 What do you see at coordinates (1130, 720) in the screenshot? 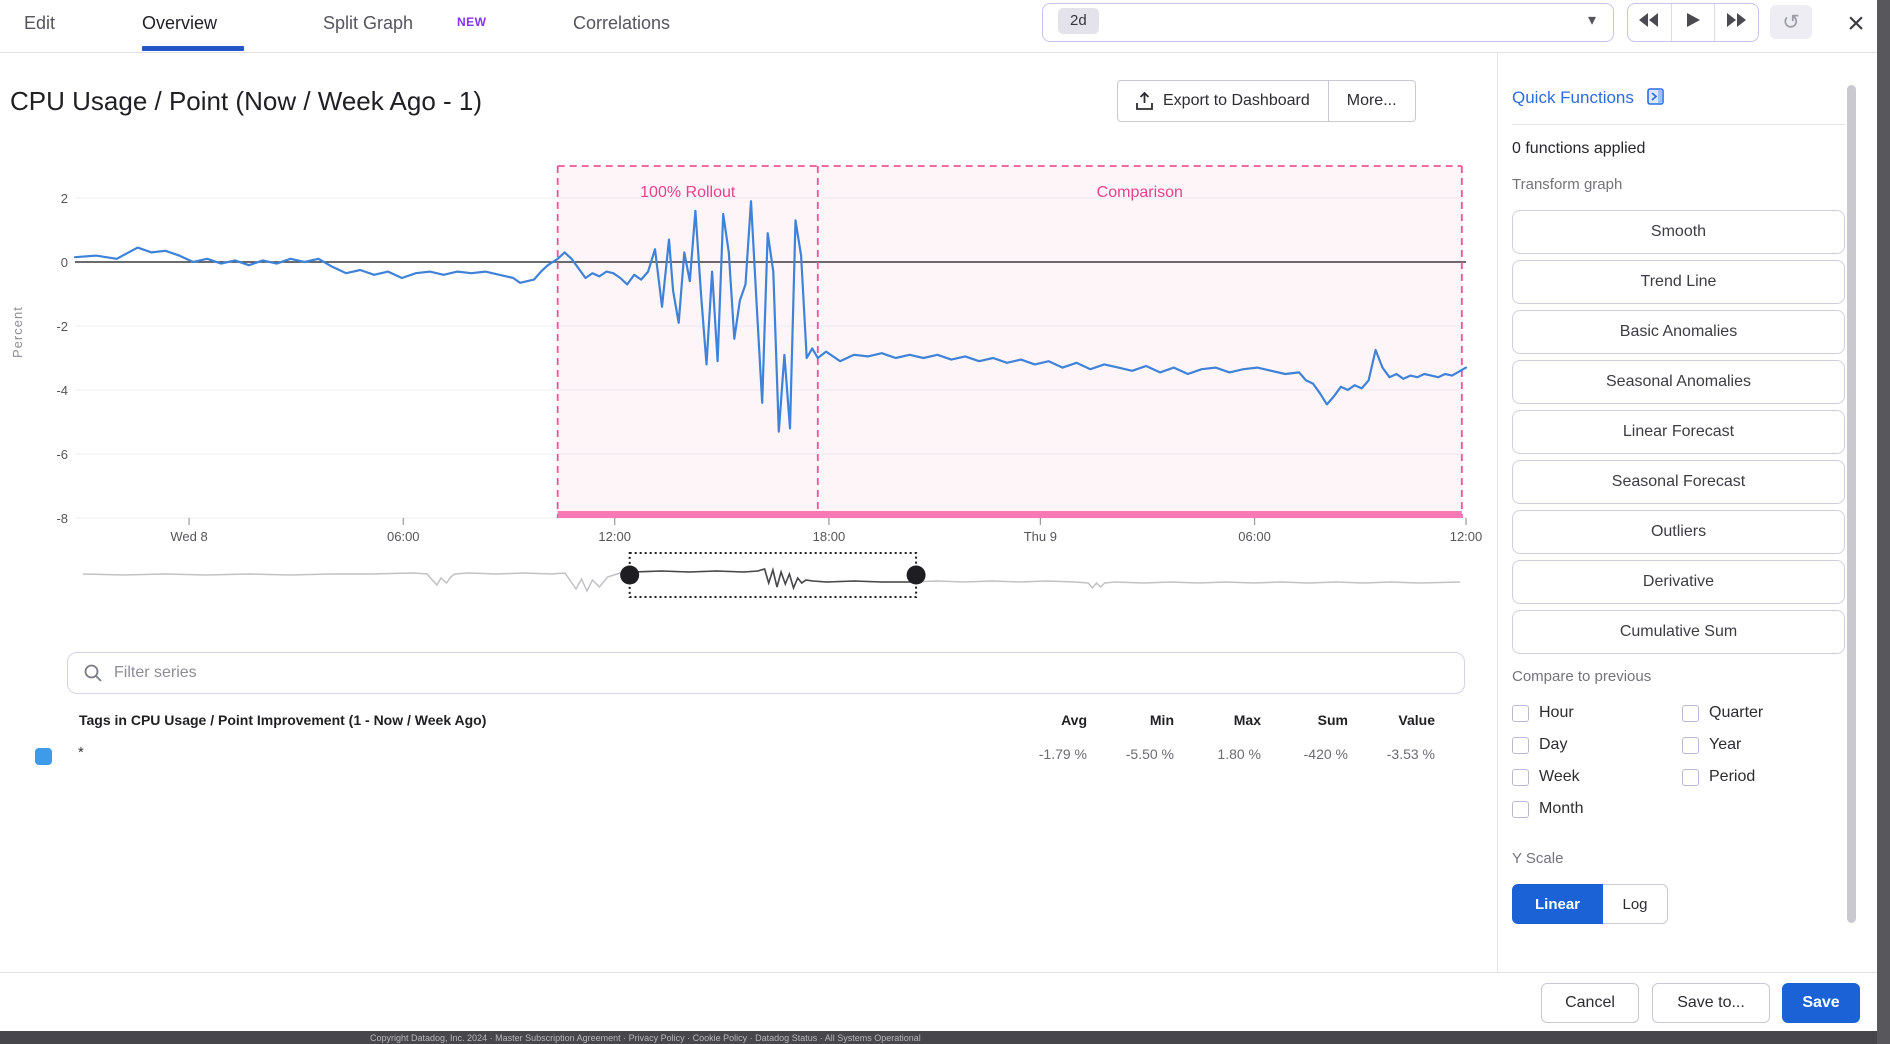
I see `stat-column-min: Min` at bounding box center [1130, 720].